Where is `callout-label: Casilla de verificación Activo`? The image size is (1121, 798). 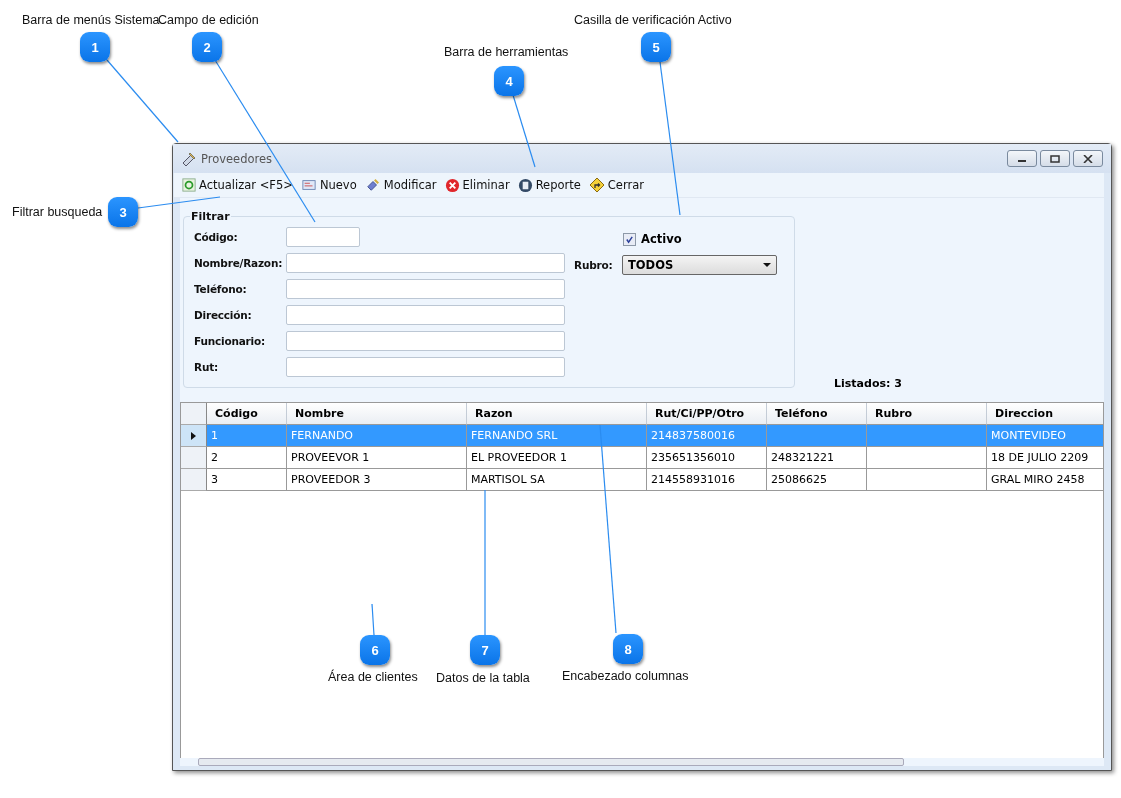
callout-label: Casilla de verificación Activo is located at coordinates (653, 20).